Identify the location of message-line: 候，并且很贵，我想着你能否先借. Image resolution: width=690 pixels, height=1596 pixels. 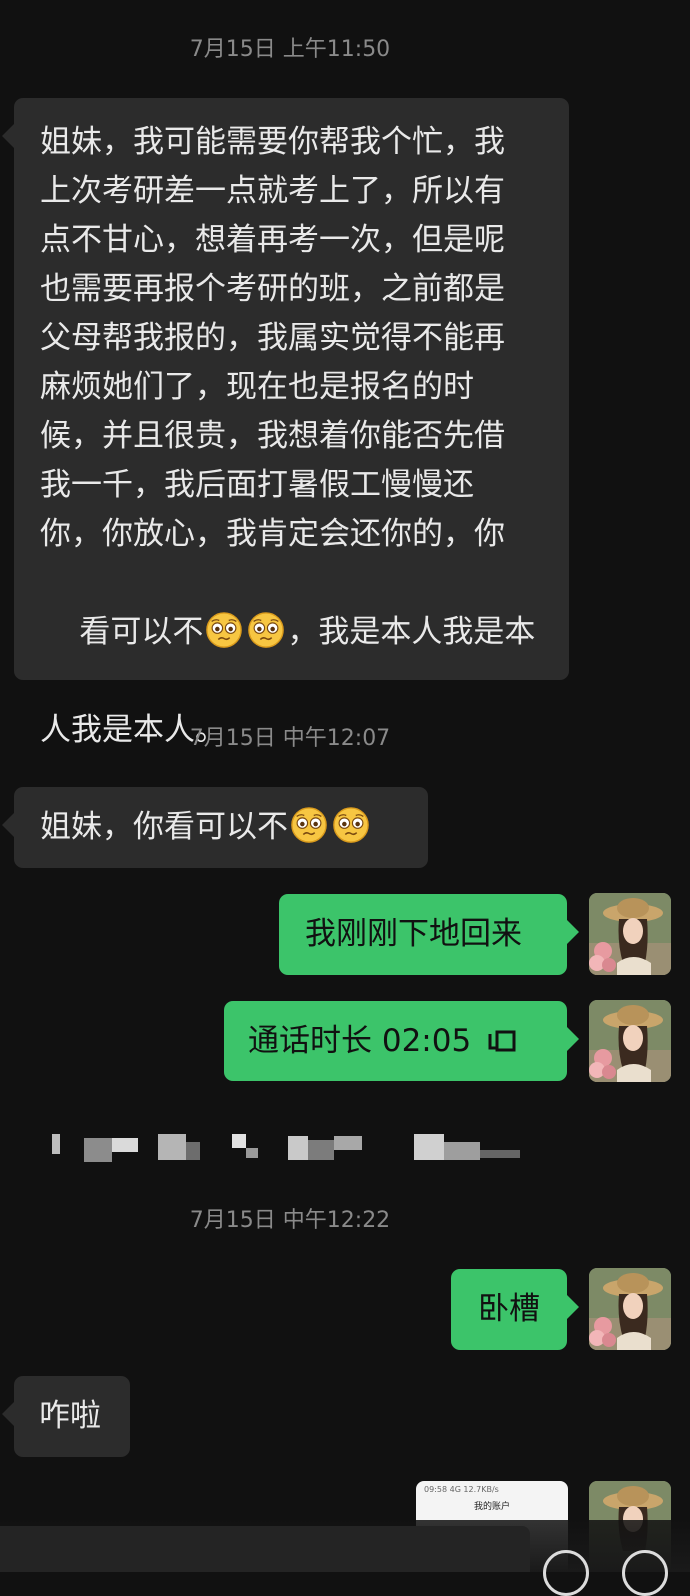
(272, 436).